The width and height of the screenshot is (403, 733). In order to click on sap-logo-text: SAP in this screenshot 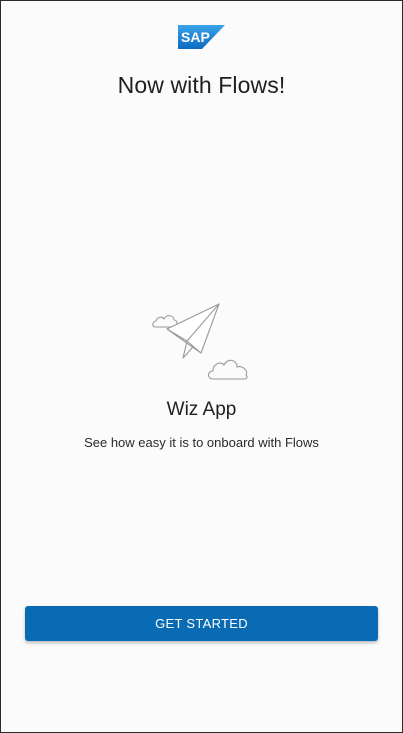, I will do `click(195, 37)`.